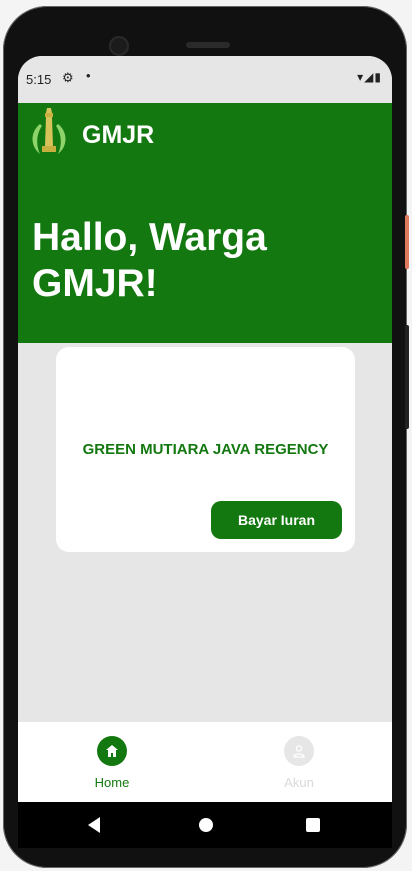 The image size is (412, 871). I want to click on system-navigation-bar, so click(205, 825).